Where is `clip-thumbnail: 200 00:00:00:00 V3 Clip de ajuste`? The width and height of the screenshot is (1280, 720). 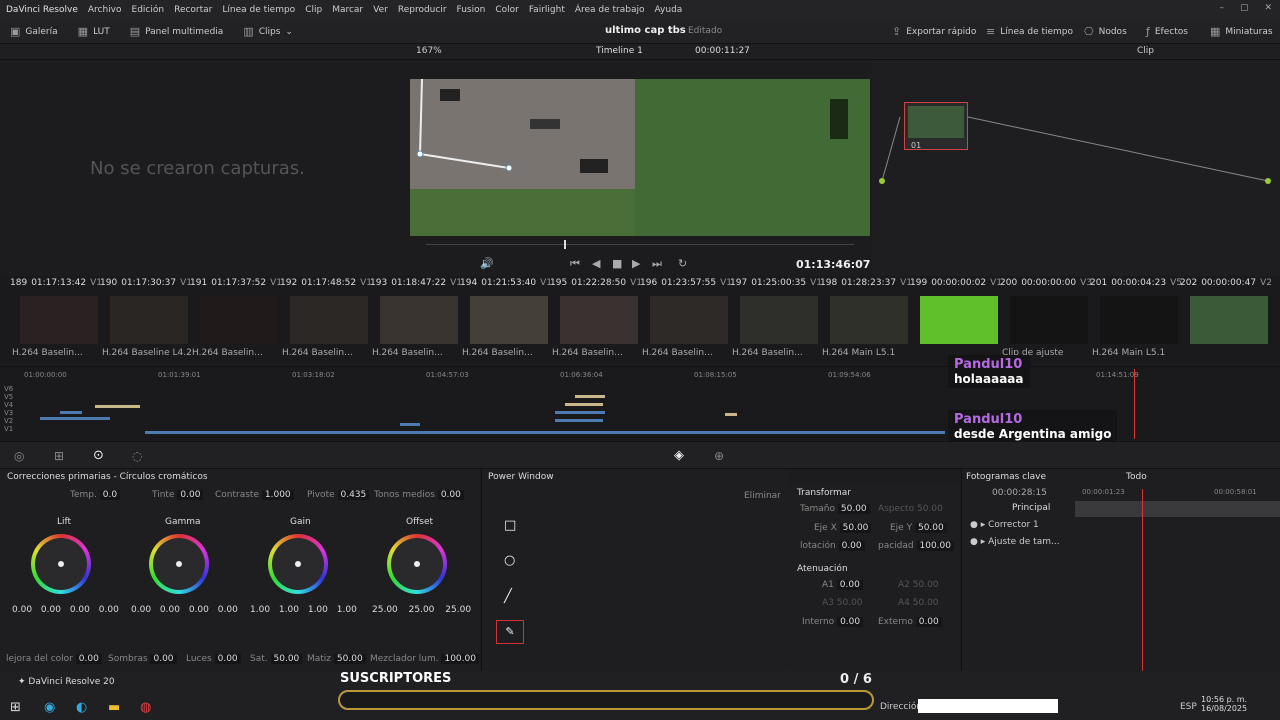 clip-thumbnail: 200 00:00:00:00 V3 Clip de ajuste is located at coordinates (1046, 321).